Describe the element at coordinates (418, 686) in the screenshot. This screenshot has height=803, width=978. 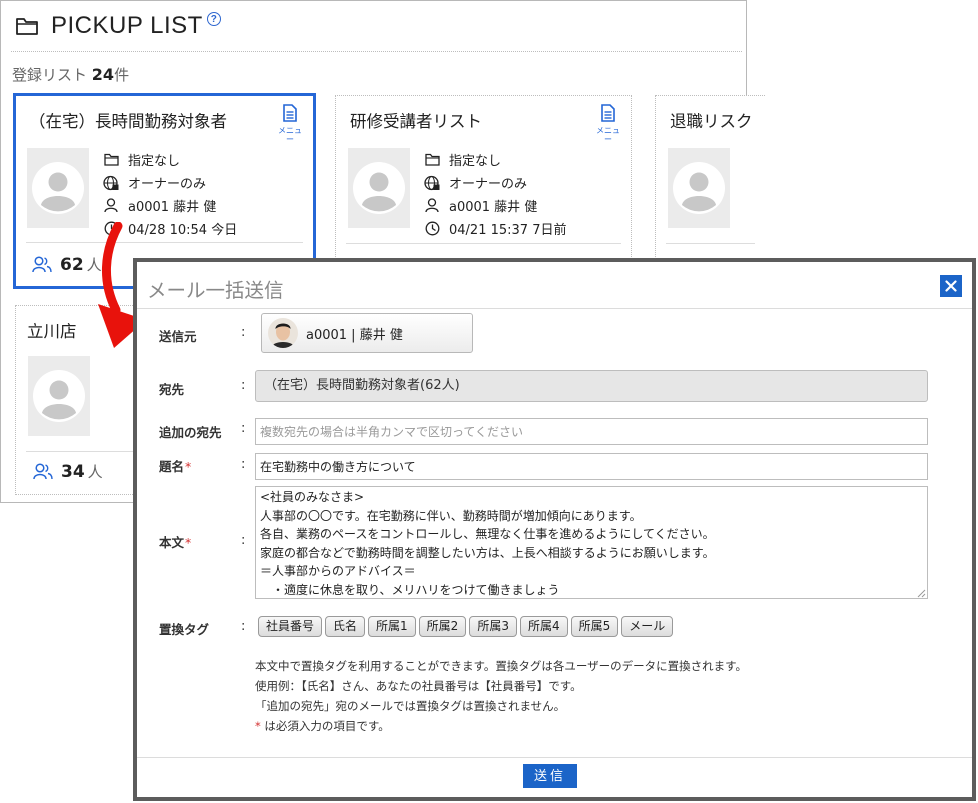
I see `help-line: 使用例：【氏名】さん、あなたの社員番号は【社員番号】です。` at that location.